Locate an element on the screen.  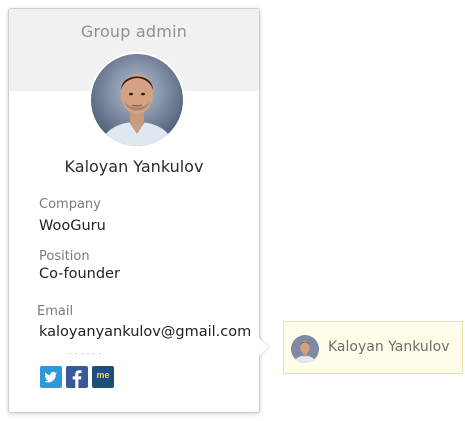
divider is located at coordinates (87, 353).